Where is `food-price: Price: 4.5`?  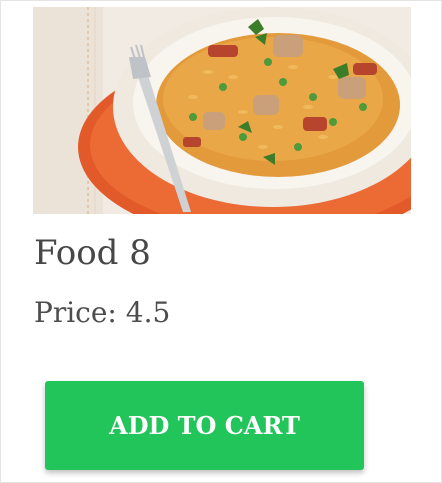
food-price: Price: 4.5 is located at coordinates (102, 313).